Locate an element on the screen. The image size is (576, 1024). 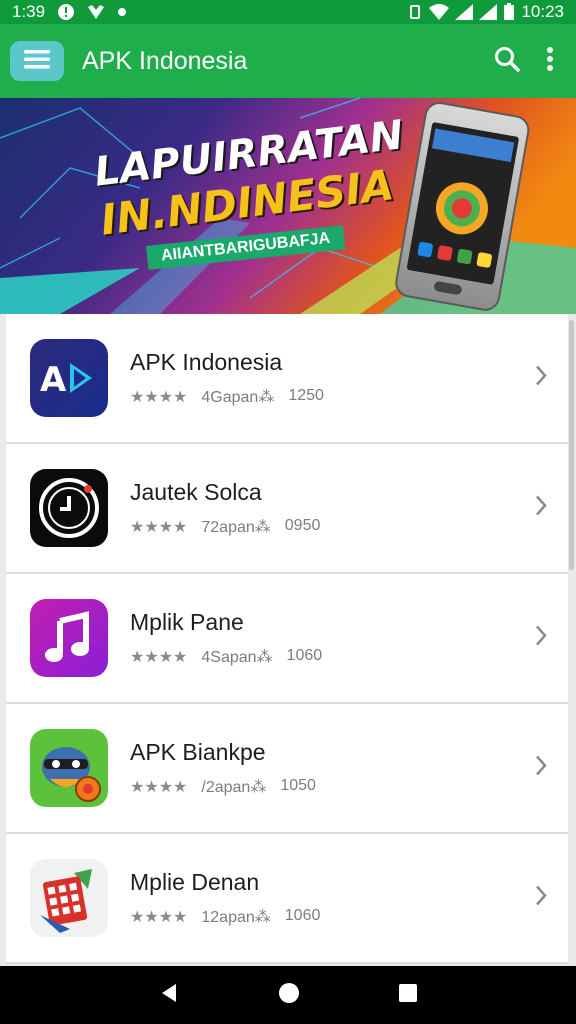
app-bar: APK Indonesia is located at coordinates (288, 61).